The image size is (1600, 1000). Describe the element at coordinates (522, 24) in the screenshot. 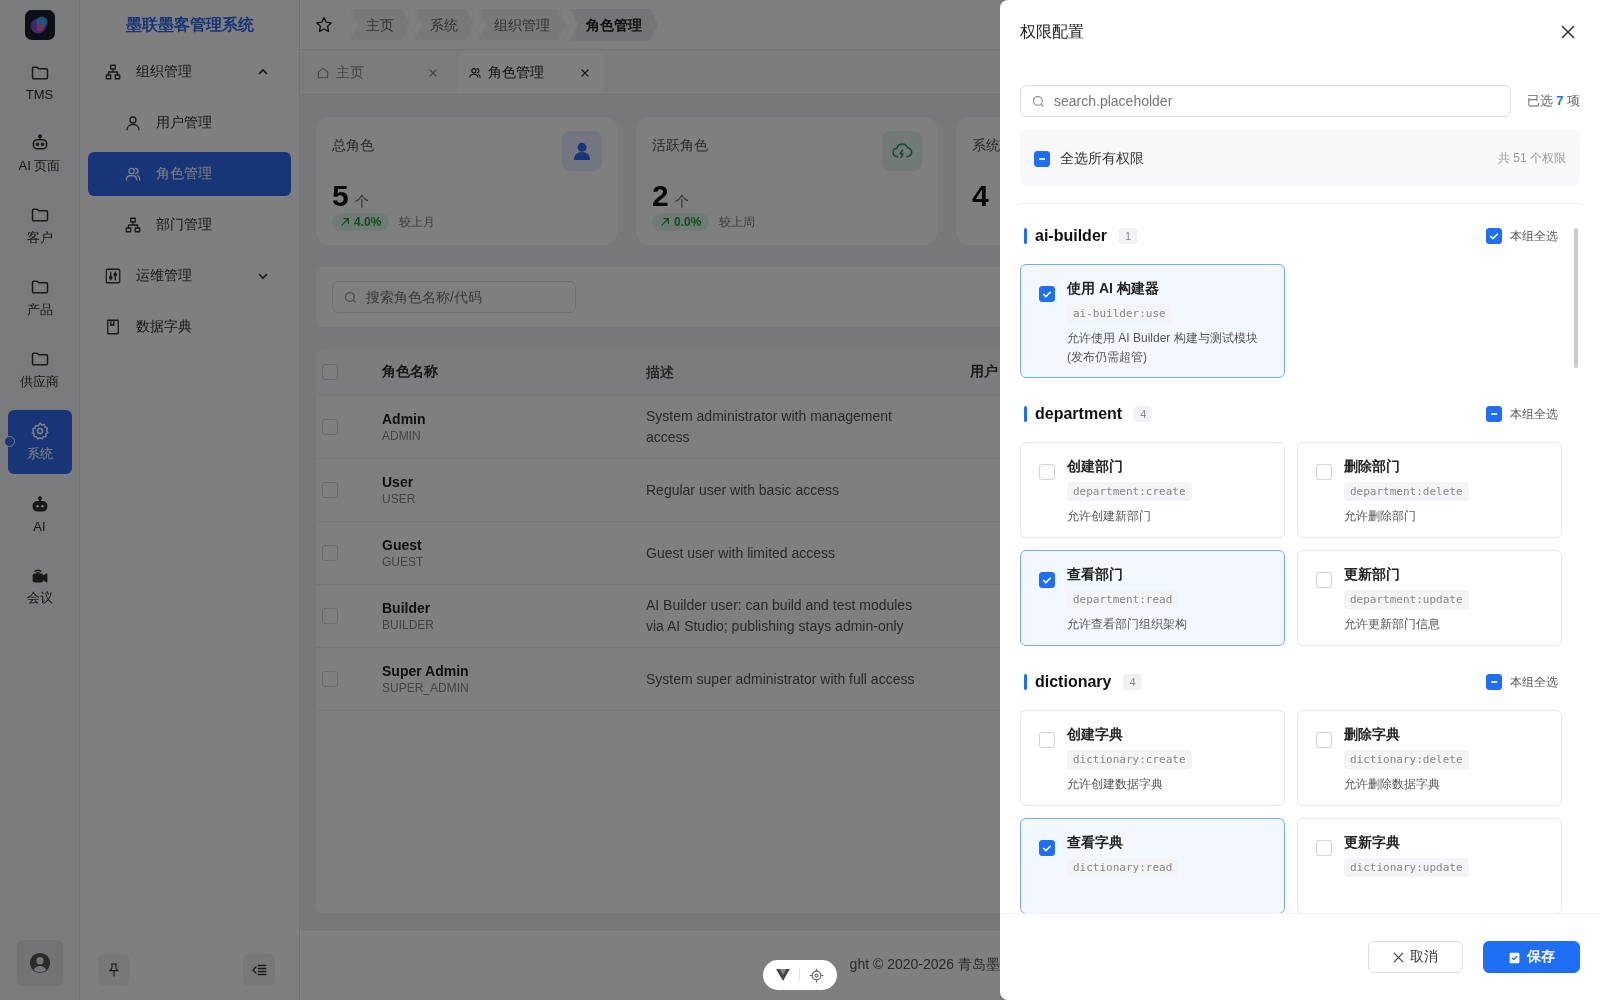

I see `breadcrumb-item: 组织管理` at that location.